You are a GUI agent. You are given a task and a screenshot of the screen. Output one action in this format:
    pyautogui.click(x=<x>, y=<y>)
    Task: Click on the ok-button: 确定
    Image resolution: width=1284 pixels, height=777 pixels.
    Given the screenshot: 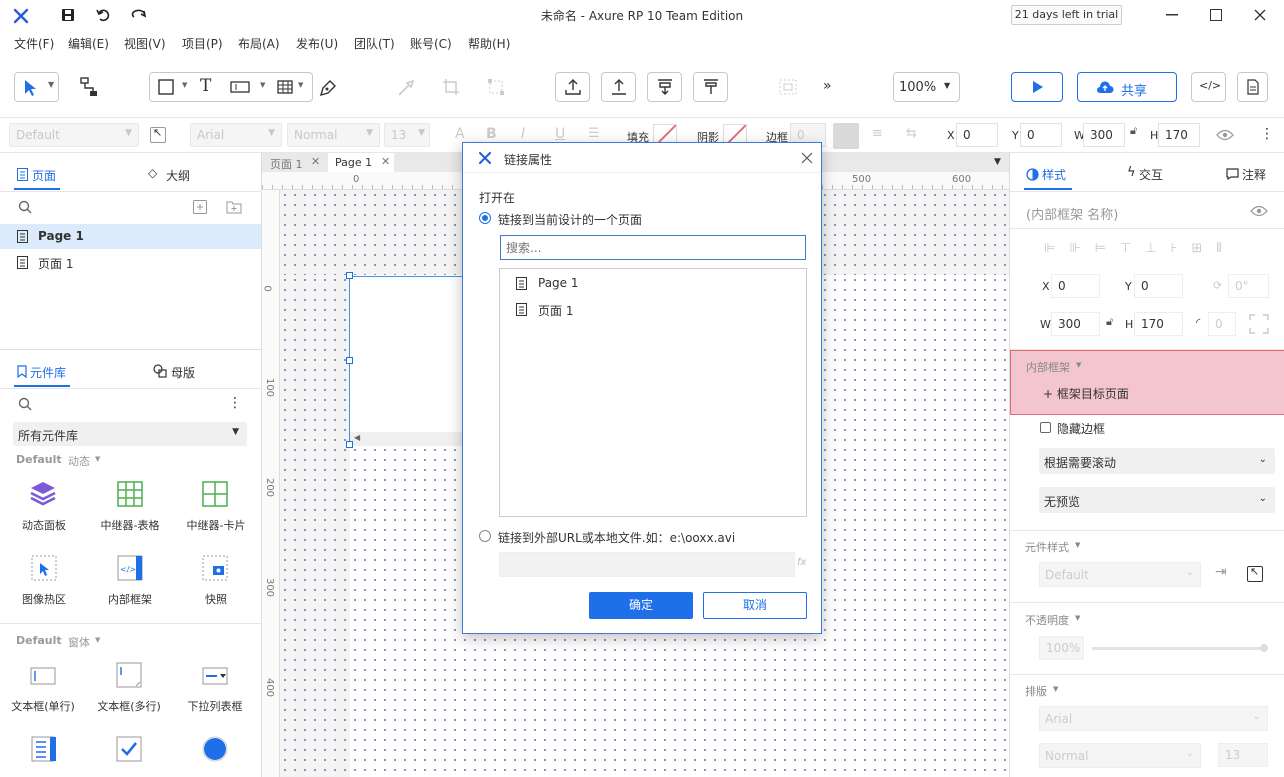 What is the action you would take?
    pyautogui.click(x=641, y=605)
    